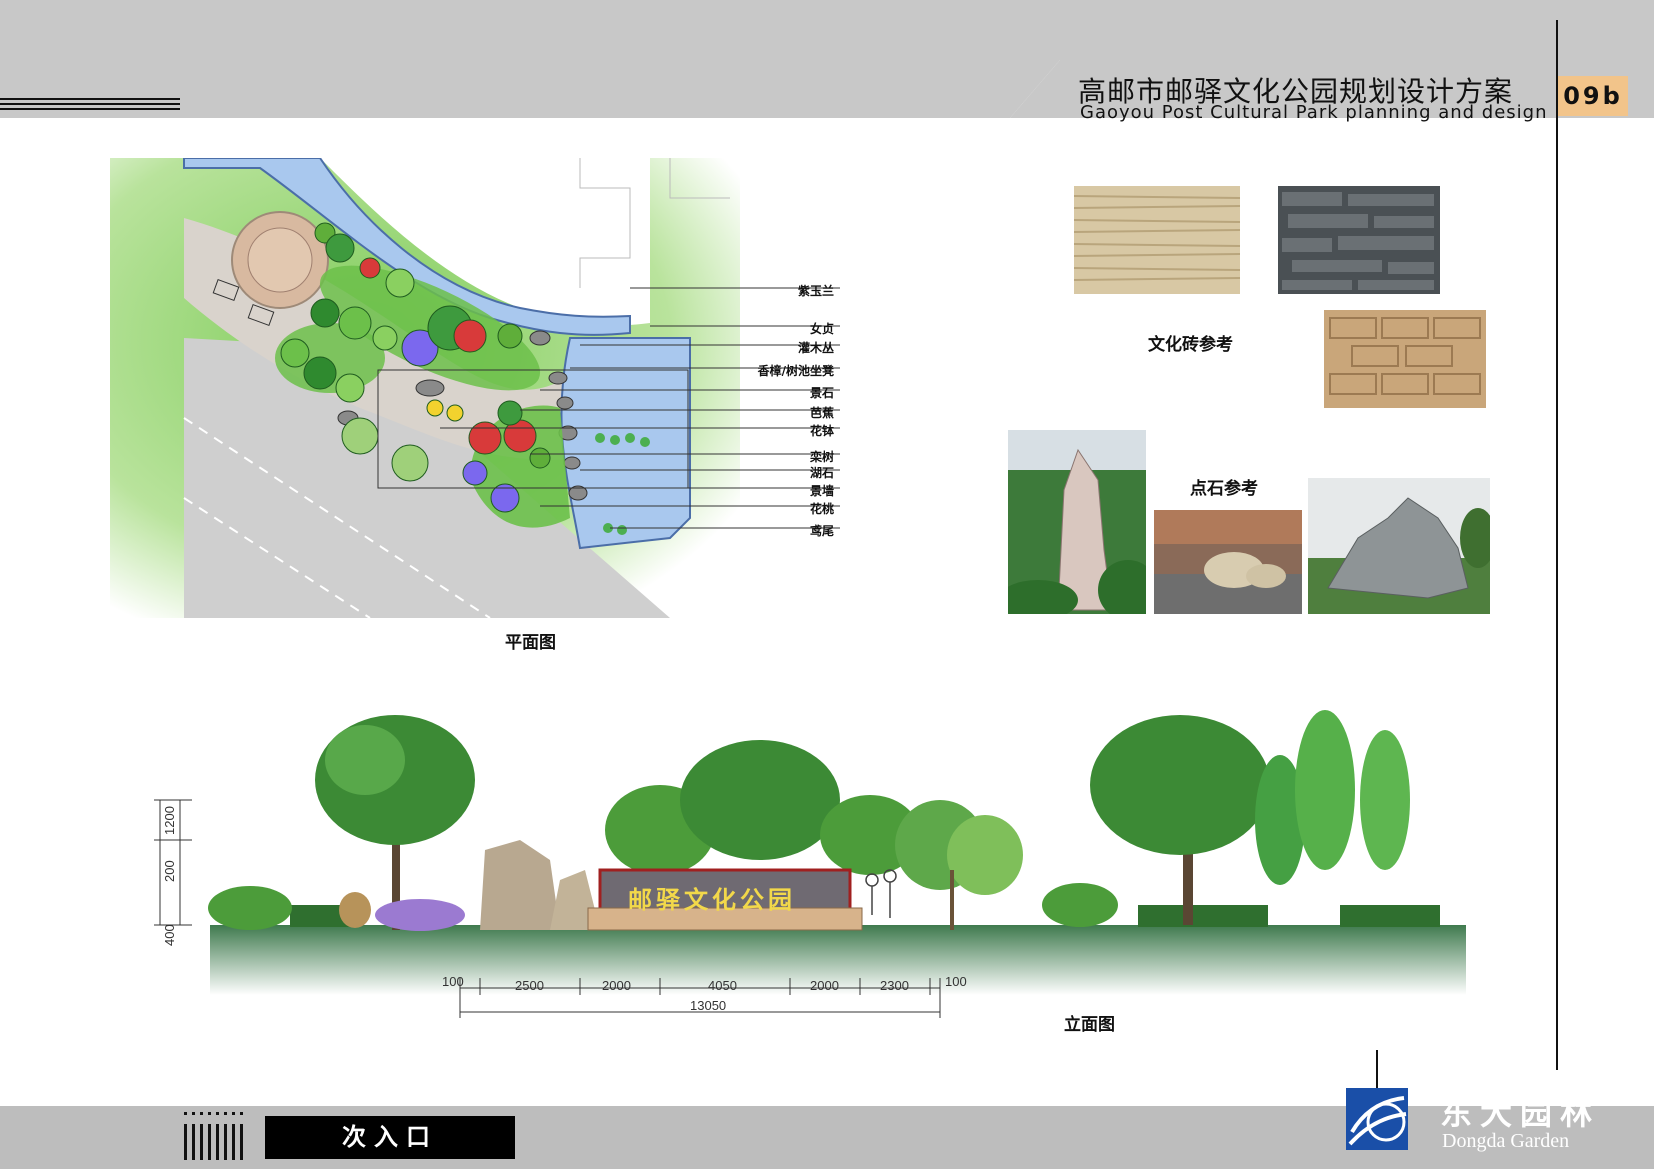 Image resolution: width=1654 pixels, height=1169 pixels. What do you see at coordinates (708, 1005) in the screenshot?
I see `dim-width-total: 13050` at bounding box center [708, 1005].